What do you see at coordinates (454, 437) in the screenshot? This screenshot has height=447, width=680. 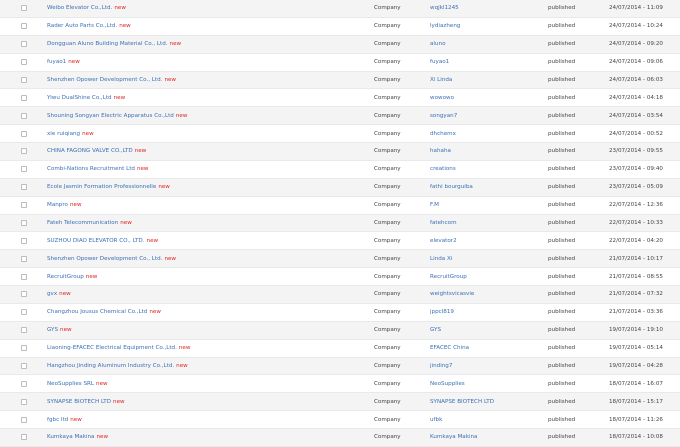 I see `author-link: Kumkaya Makina` at bounding box center [454, 437].